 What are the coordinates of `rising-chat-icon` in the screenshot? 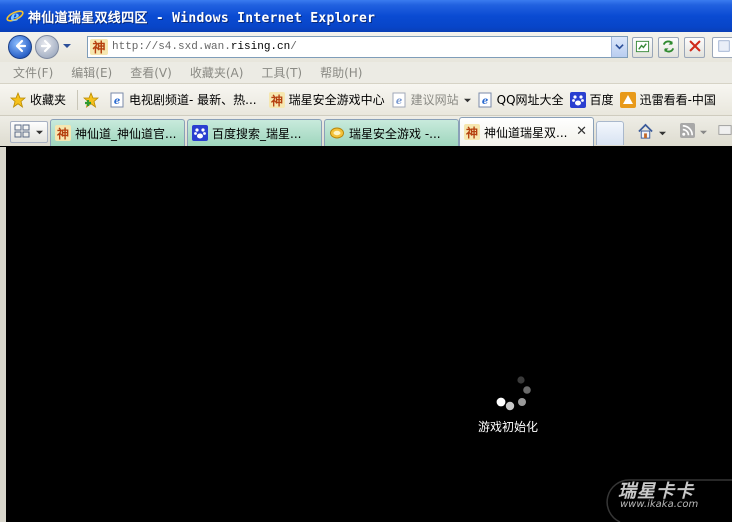 It's located at (337, 133).